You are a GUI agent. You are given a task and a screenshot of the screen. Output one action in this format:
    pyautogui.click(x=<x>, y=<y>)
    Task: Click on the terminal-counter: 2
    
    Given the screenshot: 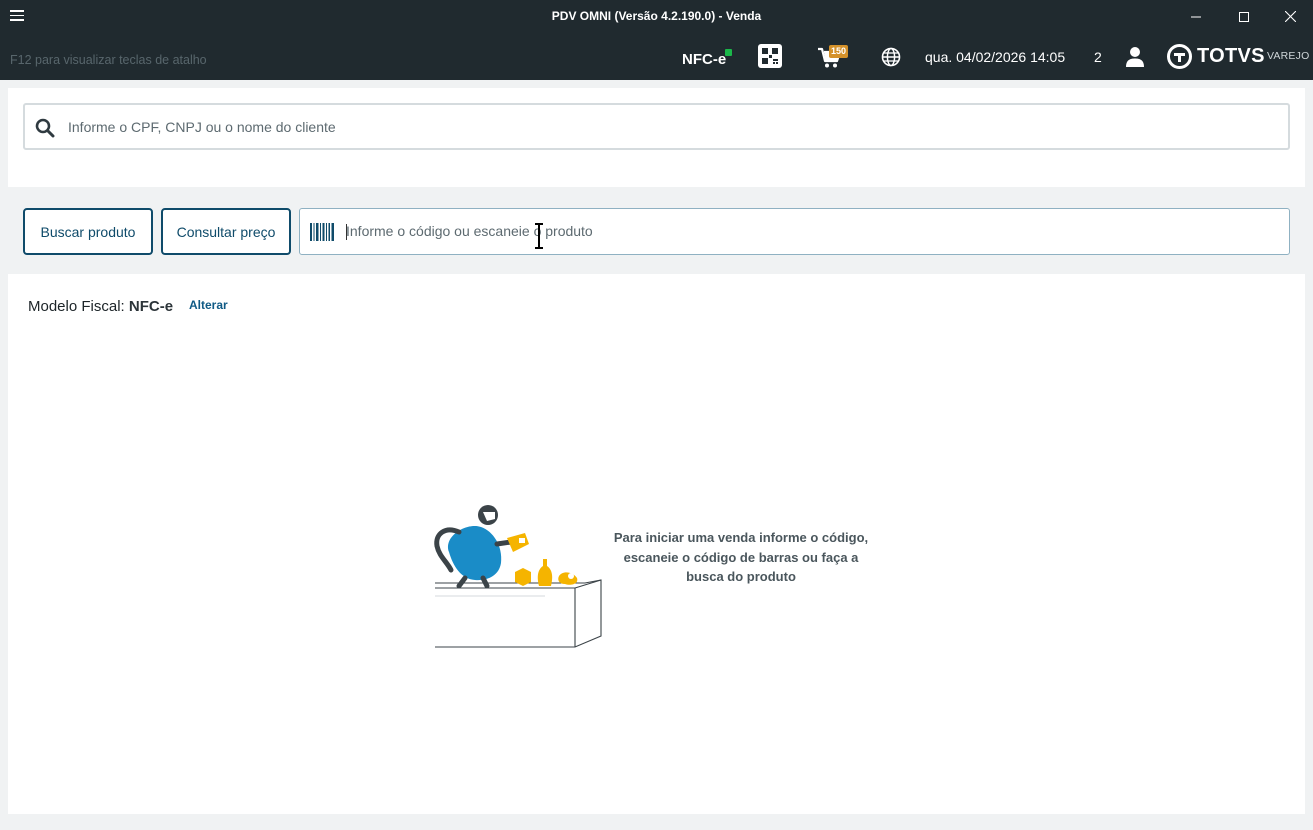 What is the action you would take?
    pyautogui.click(x=1098, y=57)
    